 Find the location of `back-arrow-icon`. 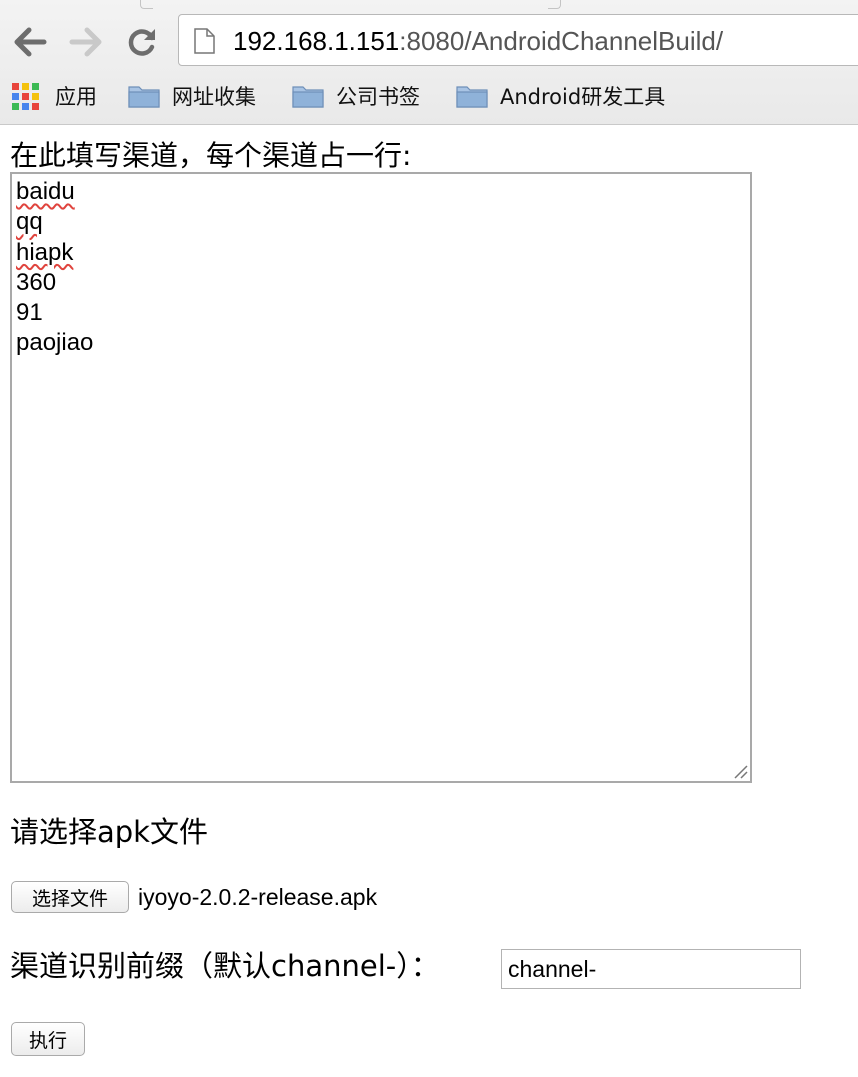

back-arrow-icon is located at coordinates (30, 42).